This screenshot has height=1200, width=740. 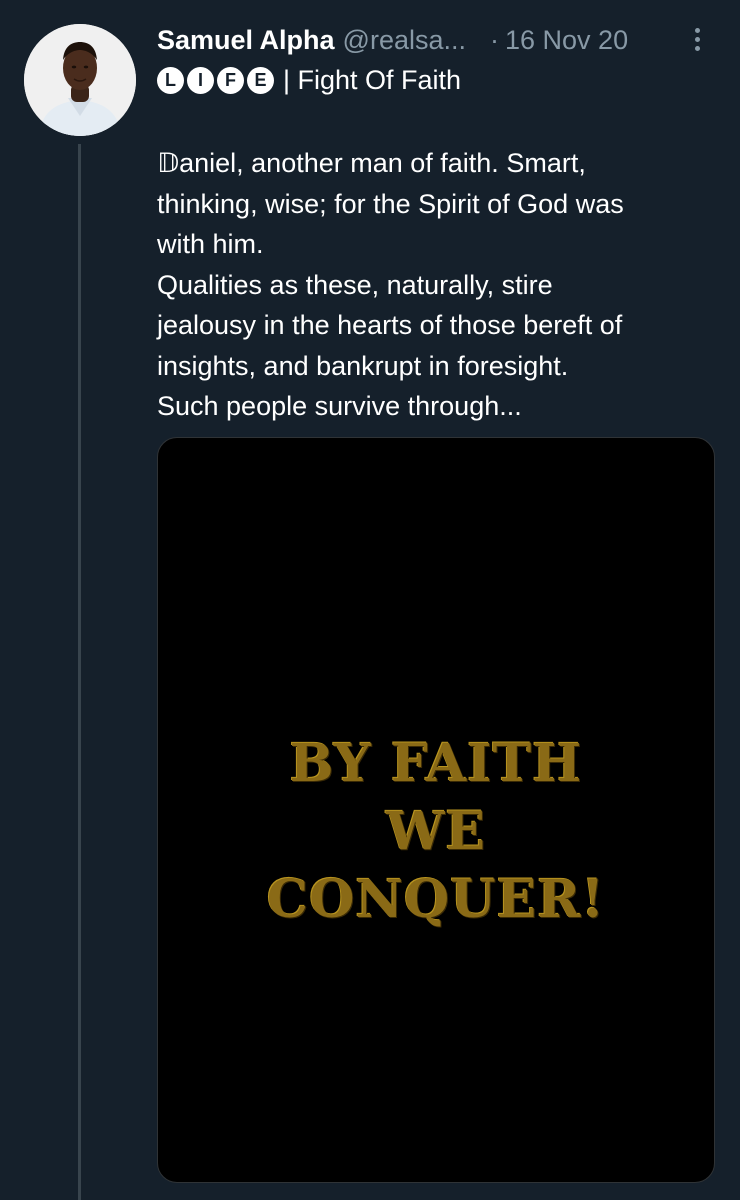 I want to click on media-caption-line: CONQUER!, so click(x=436, y=899).